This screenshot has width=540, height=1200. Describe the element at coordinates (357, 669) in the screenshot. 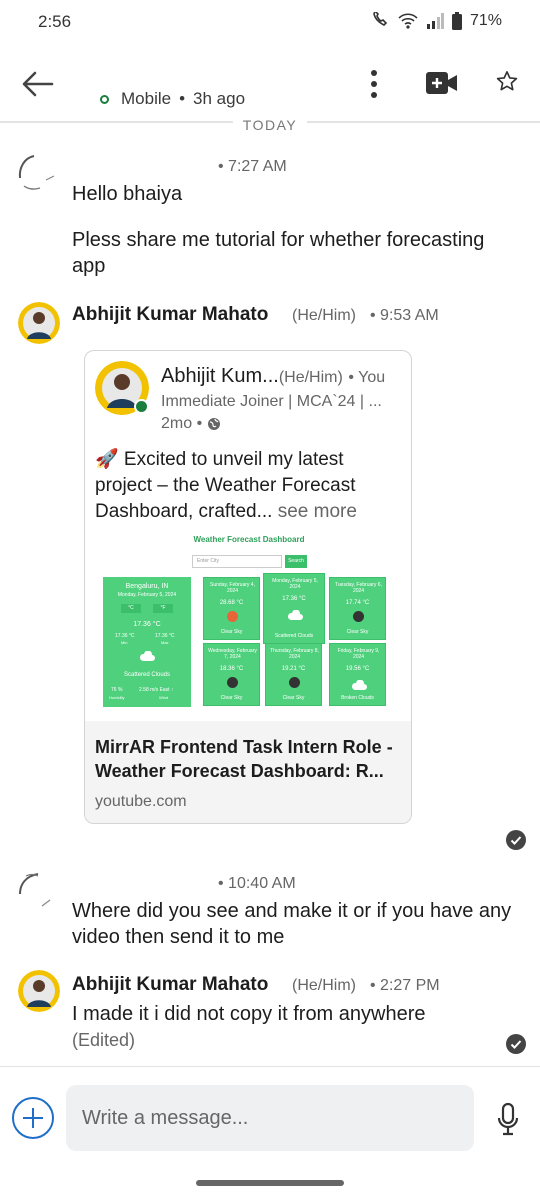

I see `forecast-temp: 19.56 °C` at that location.